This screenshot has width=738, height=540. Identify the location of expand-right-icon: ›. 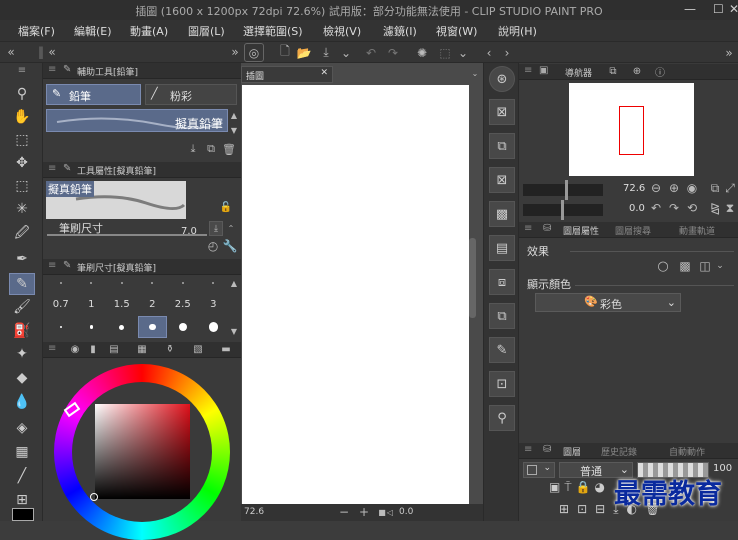
(507, 52).